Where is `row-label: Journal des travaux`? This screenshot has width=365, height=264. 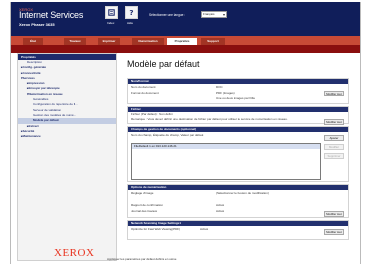
row-label: Journal des travaux is located at coordinates (144, 211).